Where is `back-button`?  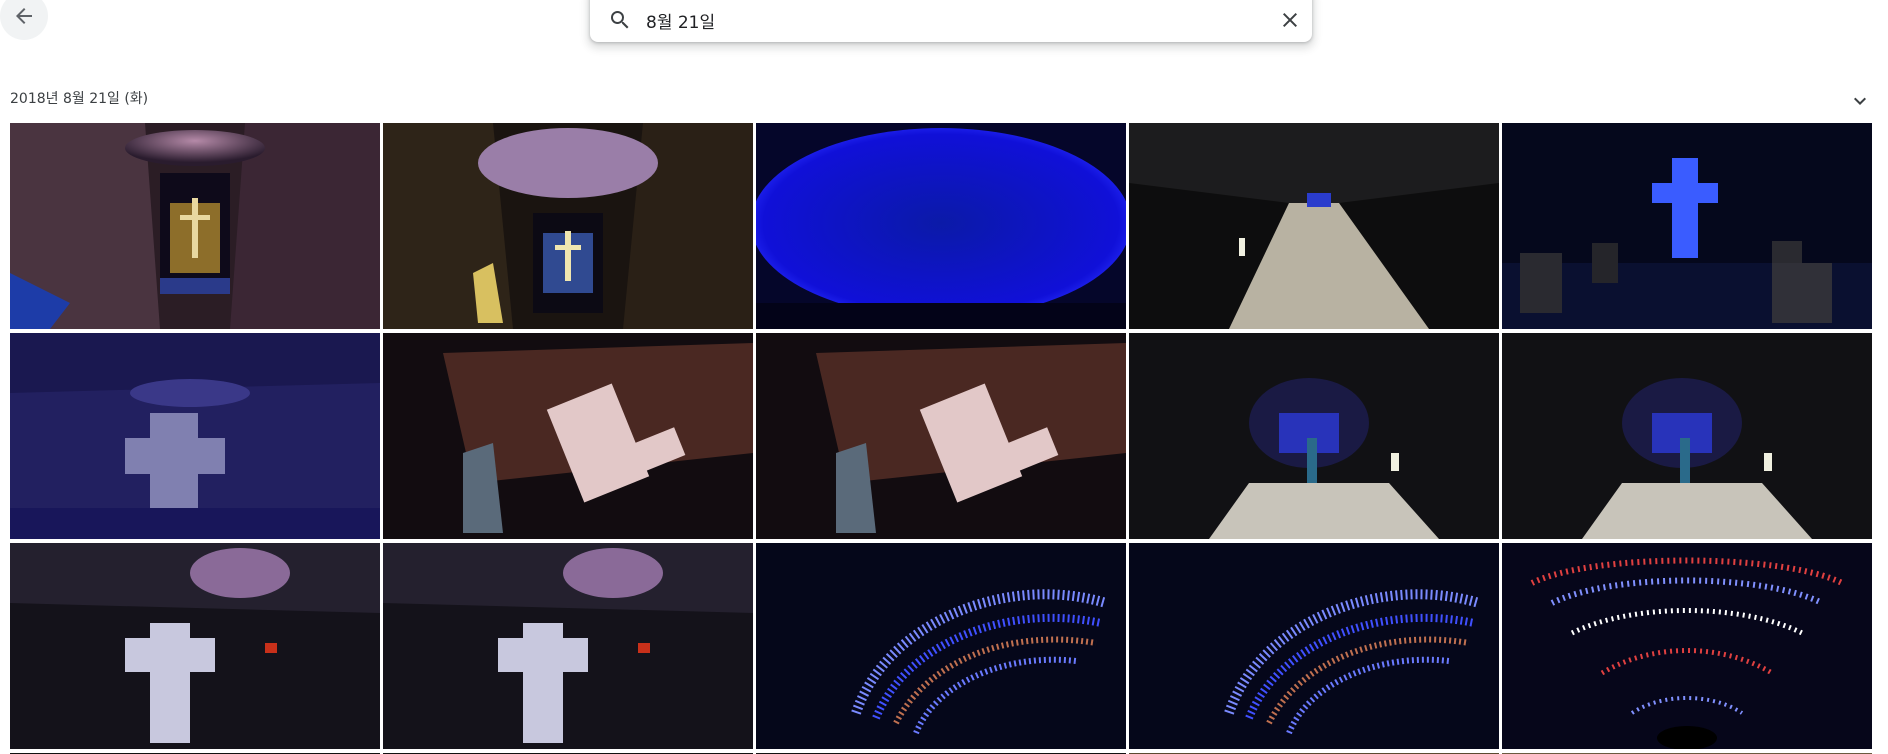
back-button is located at coordinates (24, 20).